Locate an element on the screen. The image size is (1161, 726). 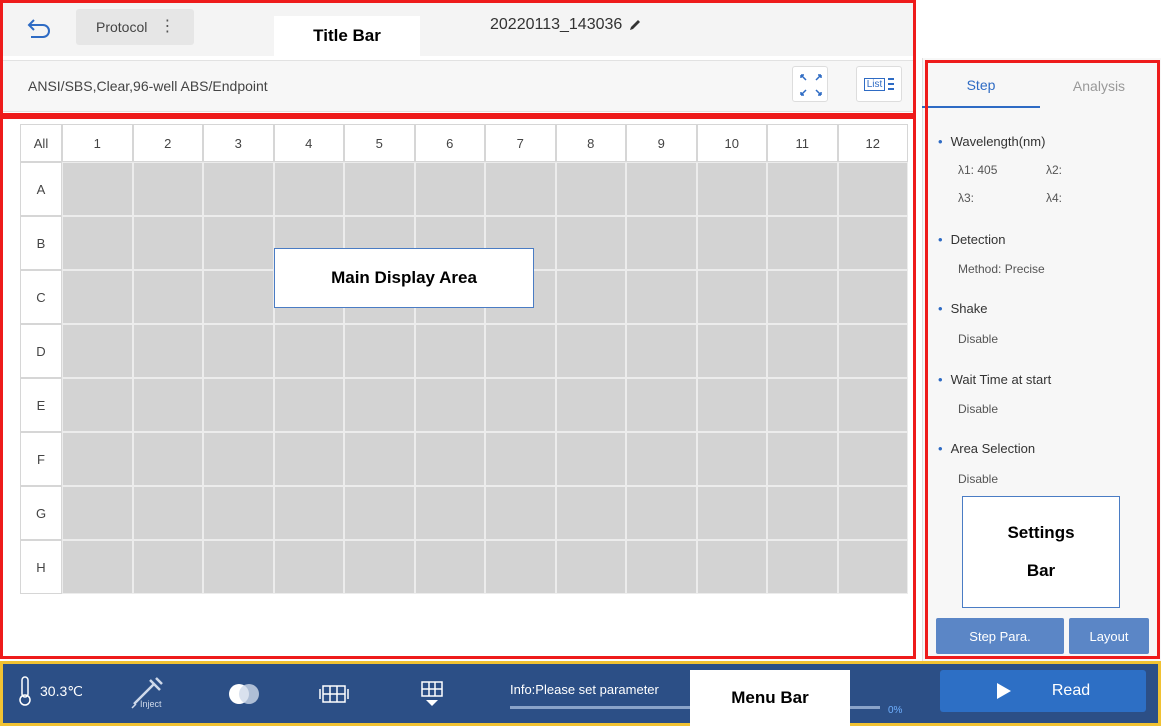
title-bar-highlight is located at coordinates (458, 58).